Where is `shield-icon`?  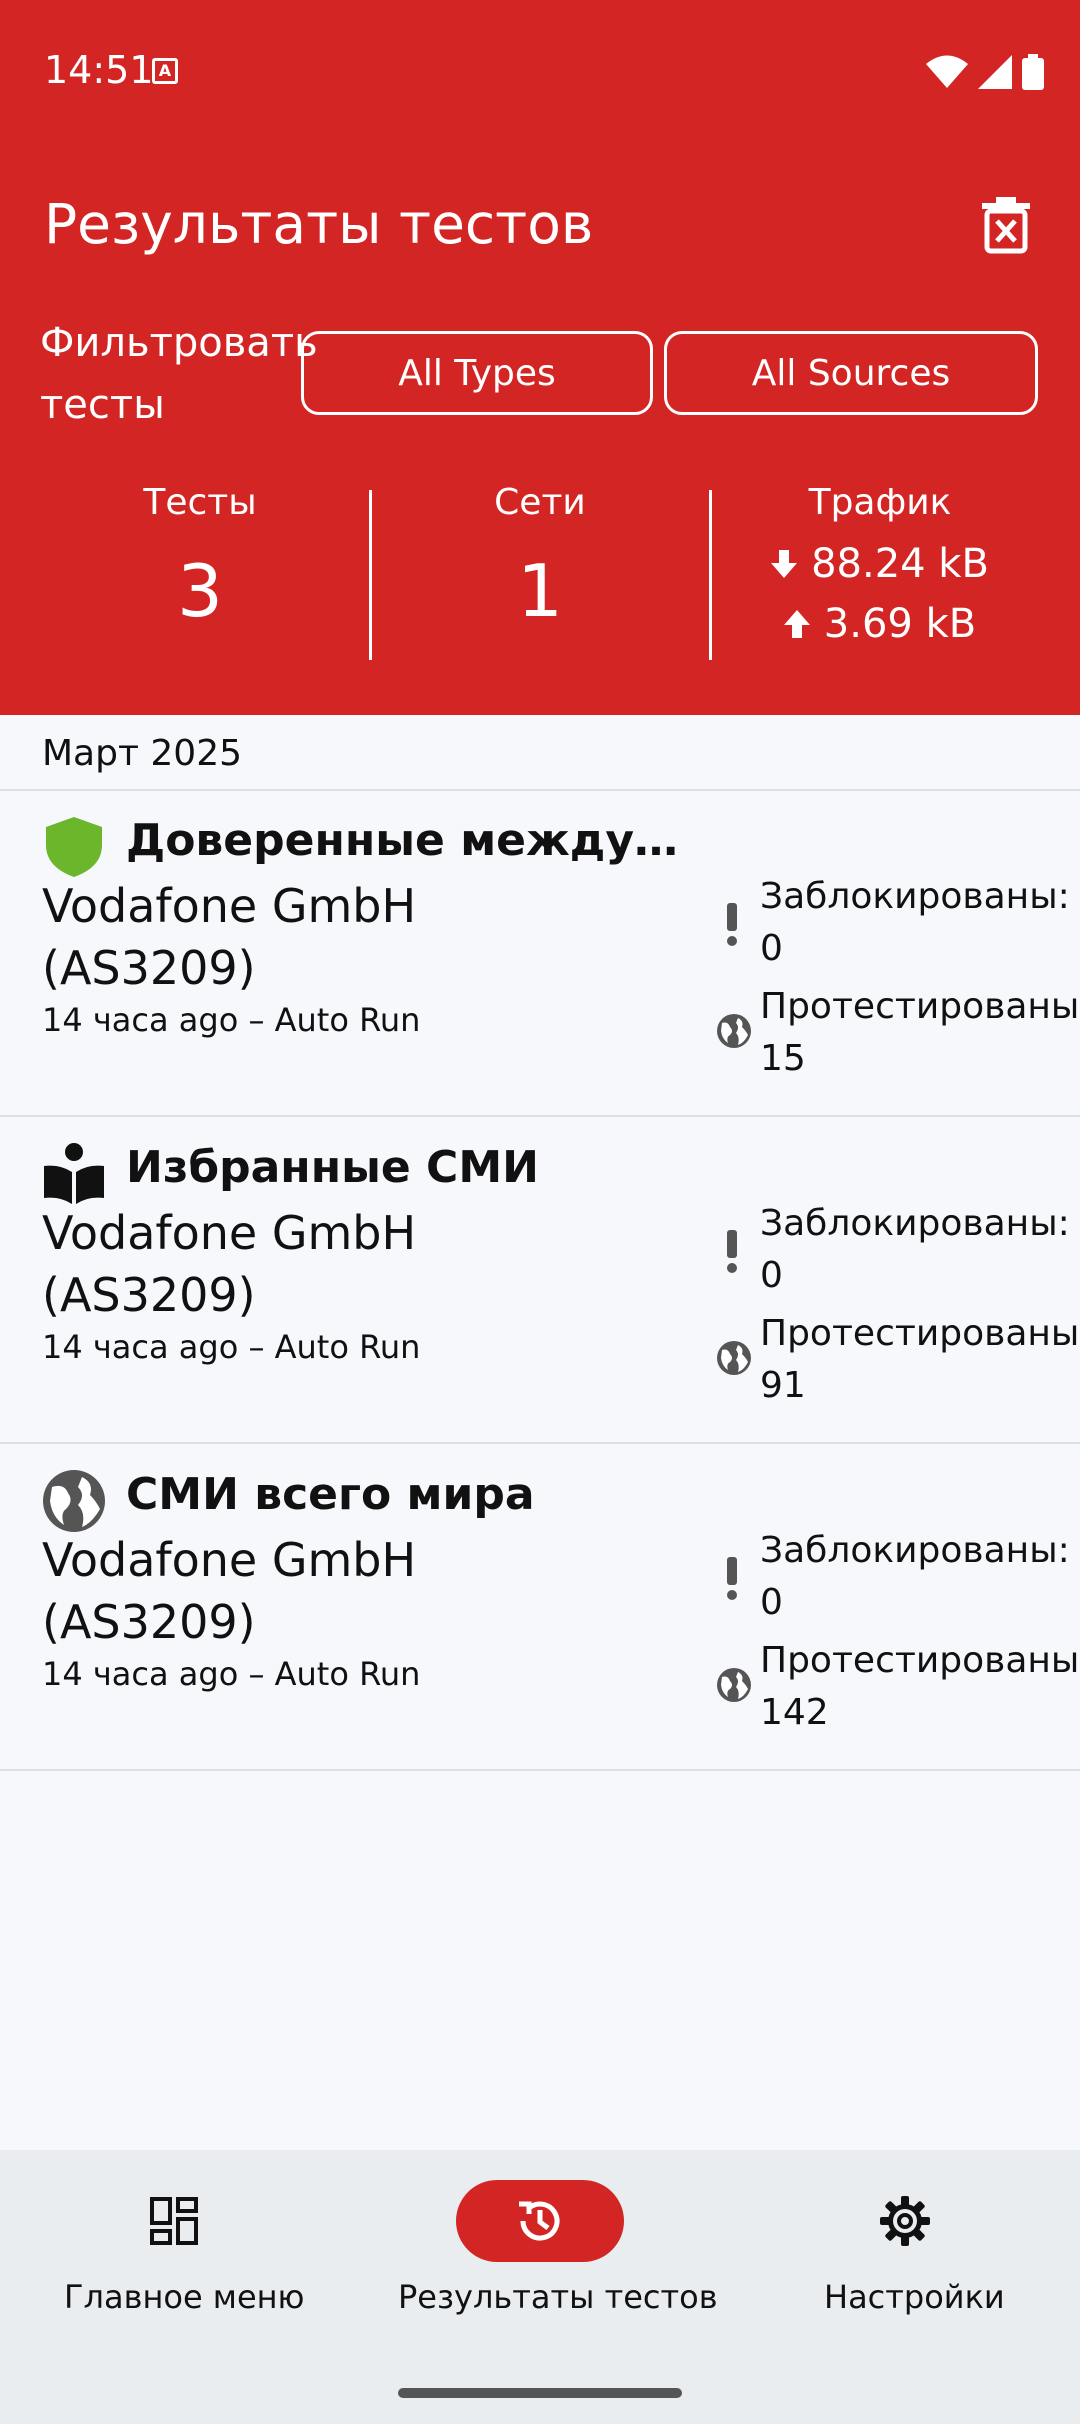 shield-icon is located at coordinates (74, 847).